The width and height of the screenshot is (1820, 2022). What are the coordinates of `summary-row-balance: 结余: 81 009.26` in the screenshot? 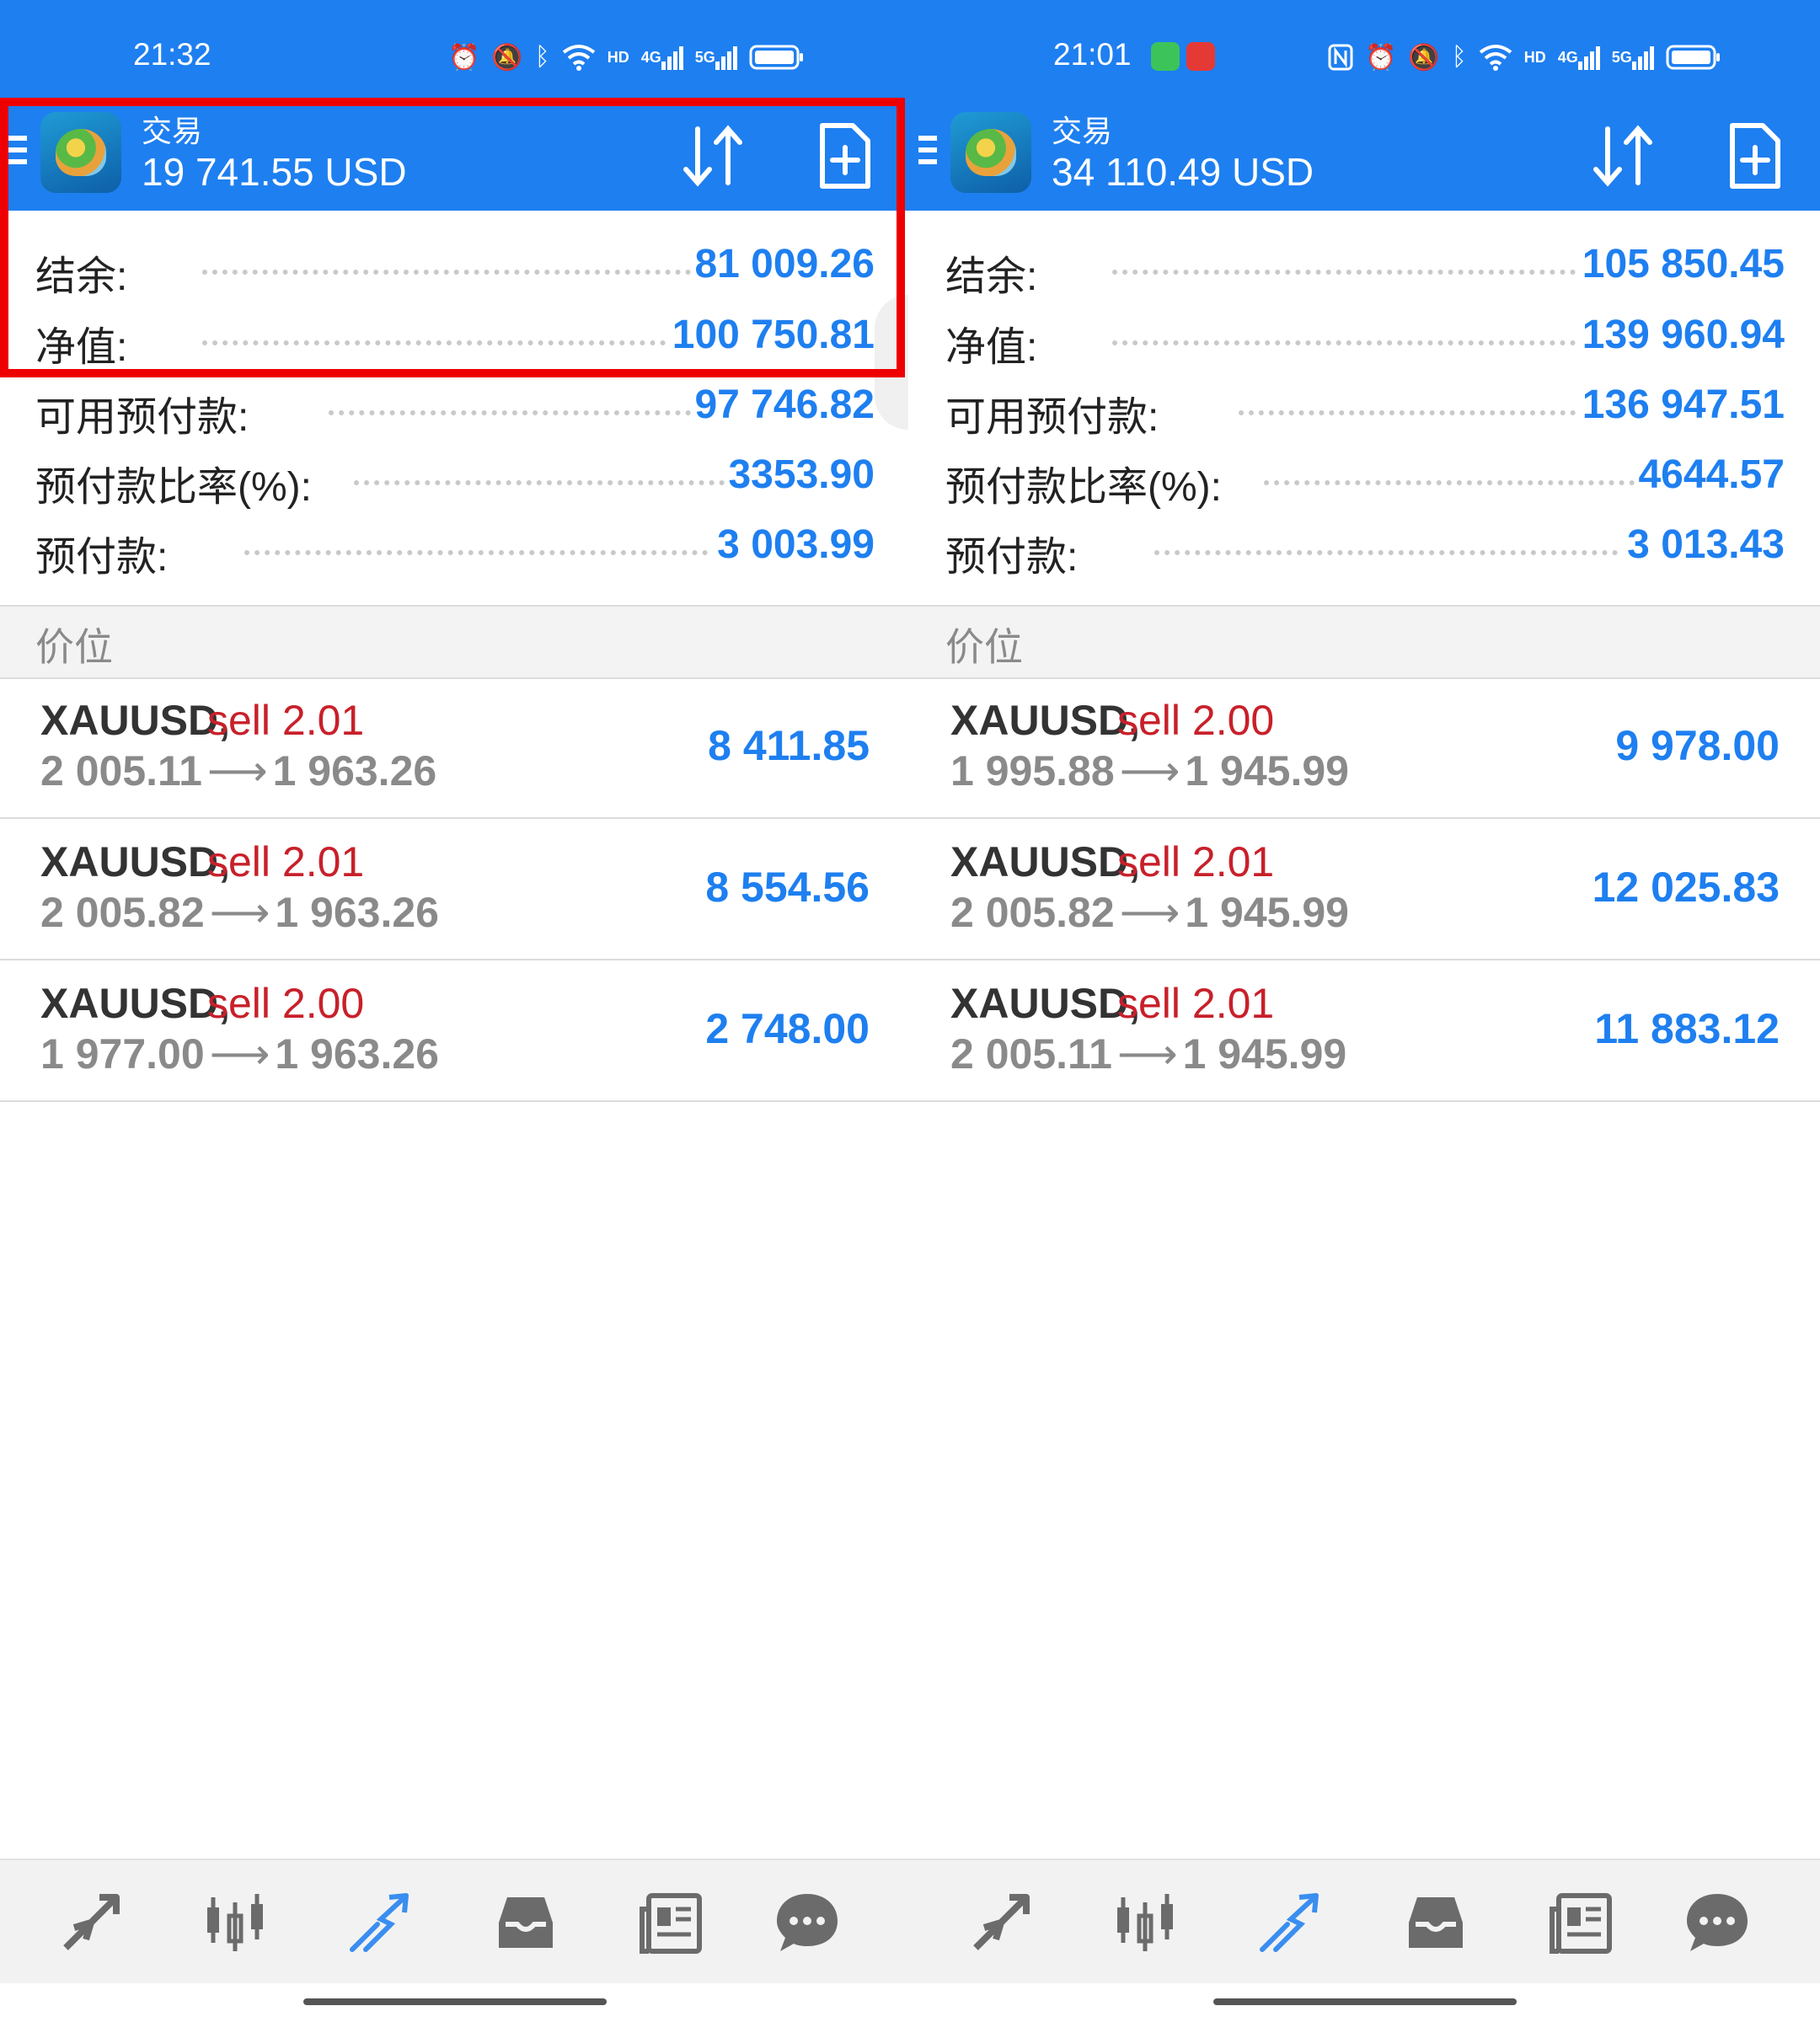 It's located at (455, 268).